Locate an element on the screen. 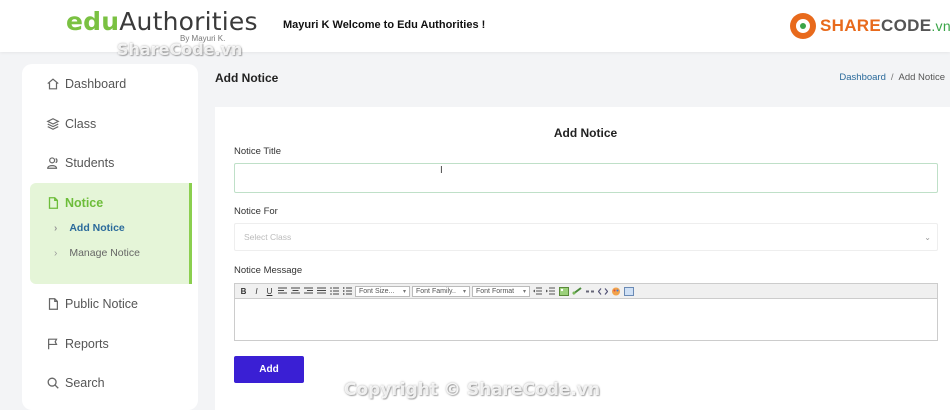  logo-edu: edu is located at coordinates (93, 21).